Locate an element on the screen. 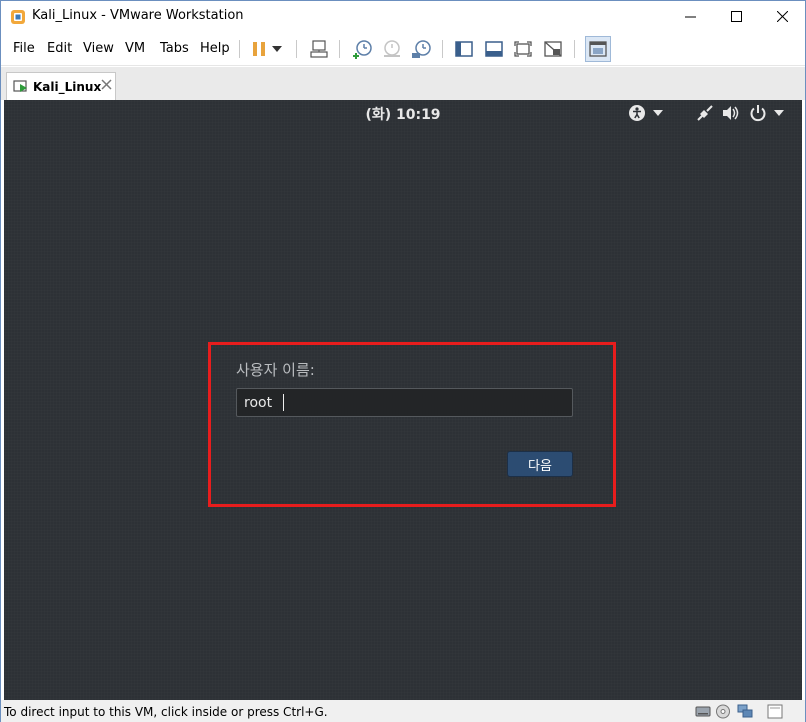 This screenshot has width=806, height=722. power-icon is located at coordinates (758, 113).